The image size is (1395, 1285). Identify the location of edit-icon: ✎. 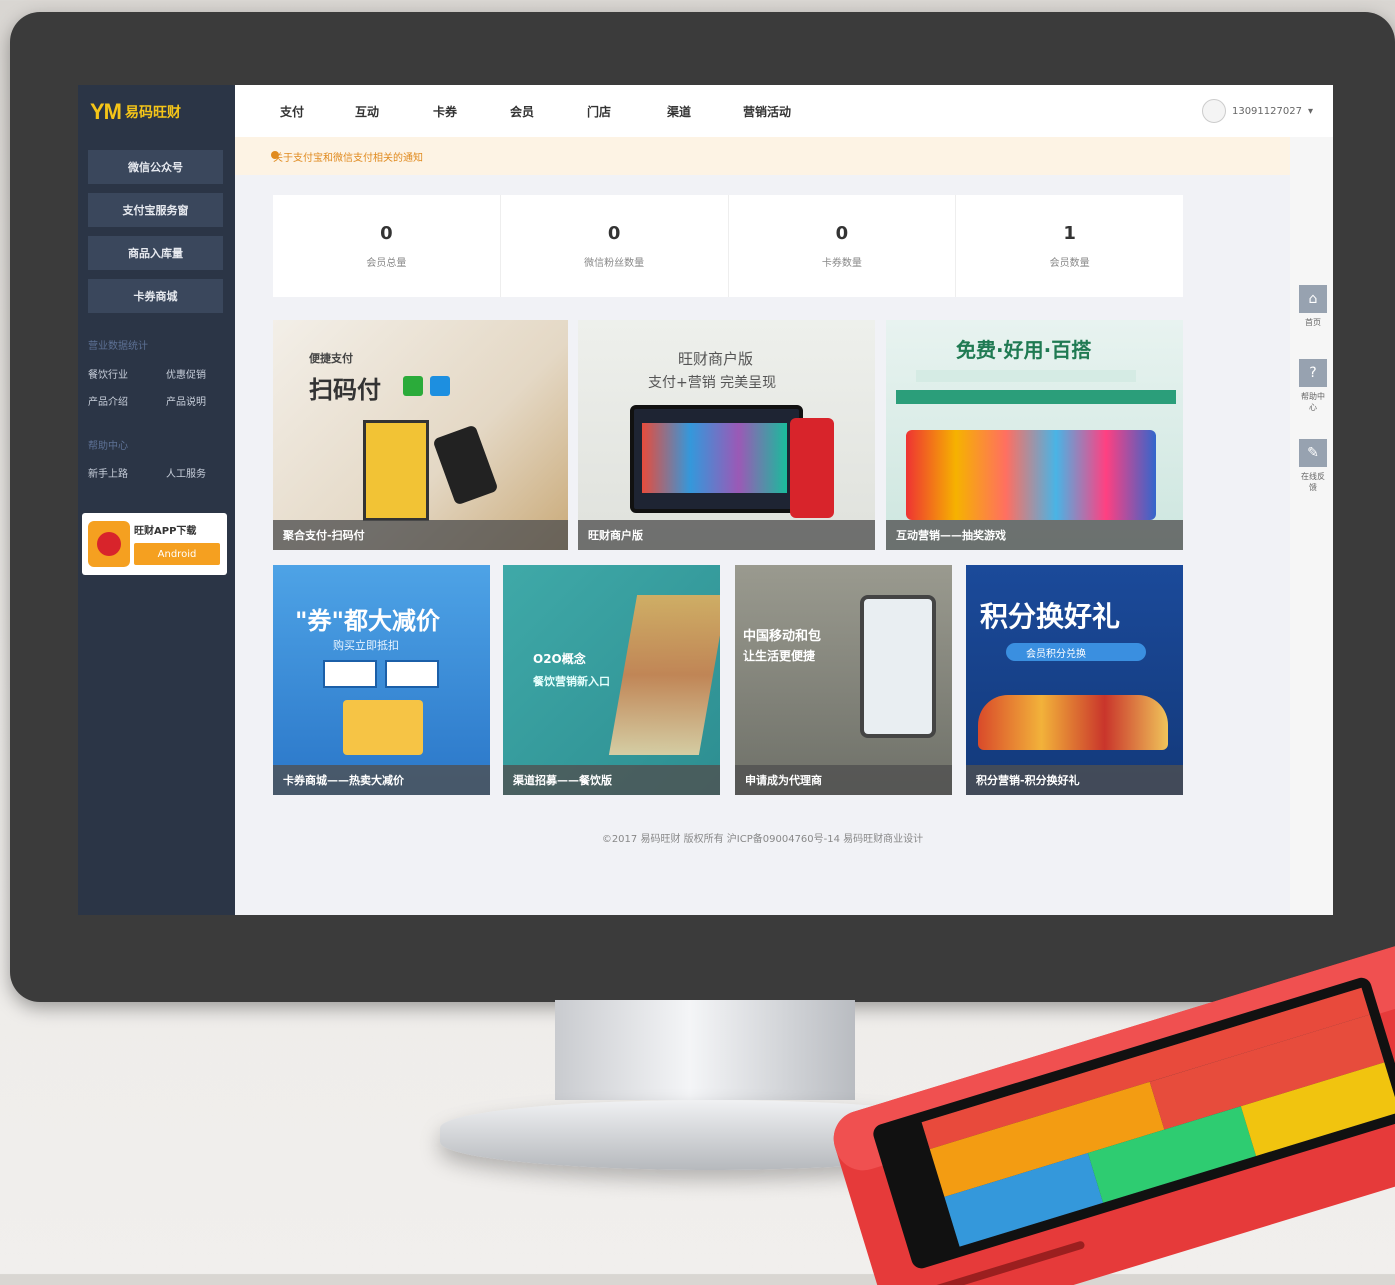
(1313, 453).